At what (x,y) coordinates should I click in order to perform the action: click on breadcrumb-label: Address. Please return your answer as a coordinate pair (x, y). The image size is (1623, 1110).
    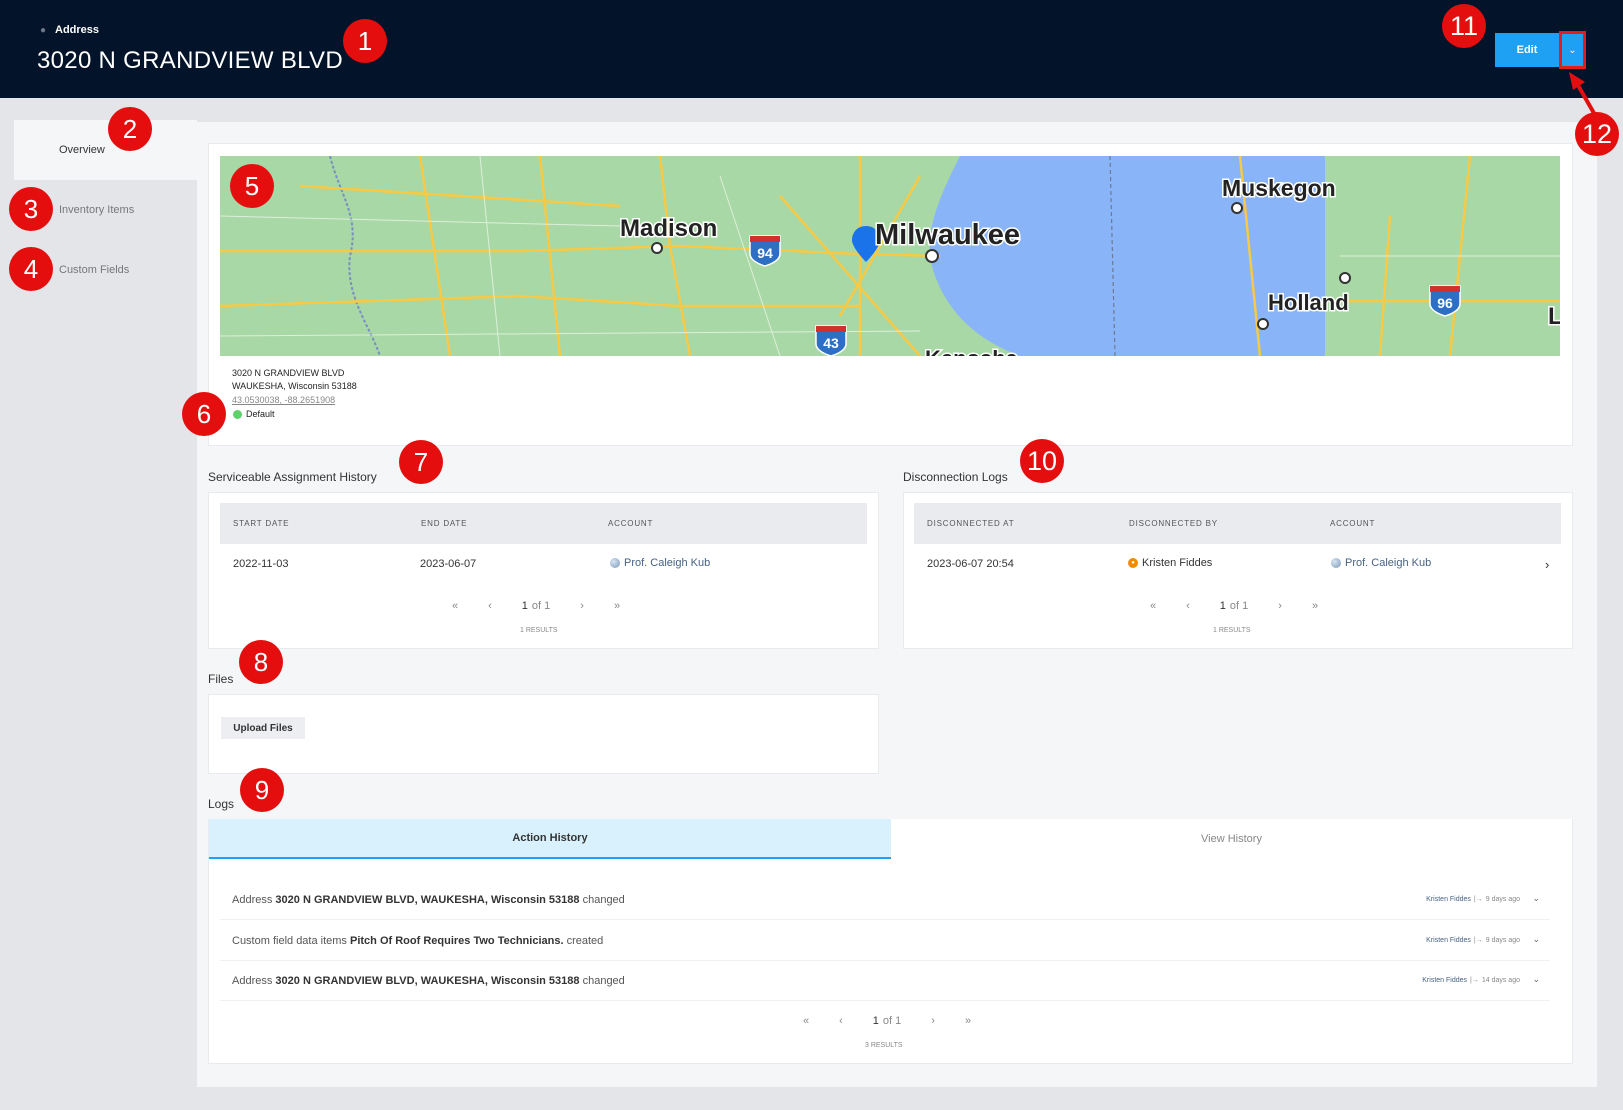
    Looking at the image, I should click on (77, 30).